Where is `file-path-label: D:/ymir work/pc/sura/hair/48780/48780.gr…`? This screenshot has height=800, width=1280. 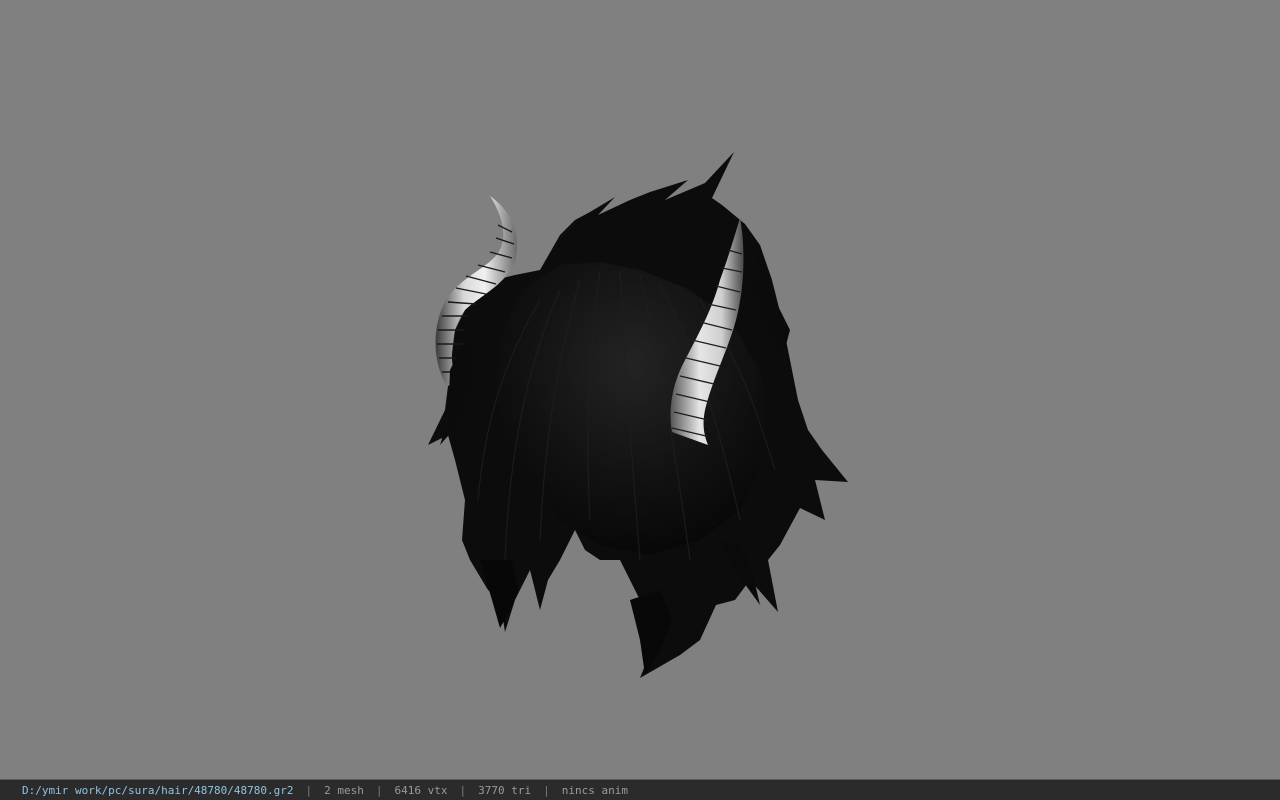
file-path-label: D:/ymir work/pc/sura/hair/48780/48780.gr… is located at coordinates (158, 790).